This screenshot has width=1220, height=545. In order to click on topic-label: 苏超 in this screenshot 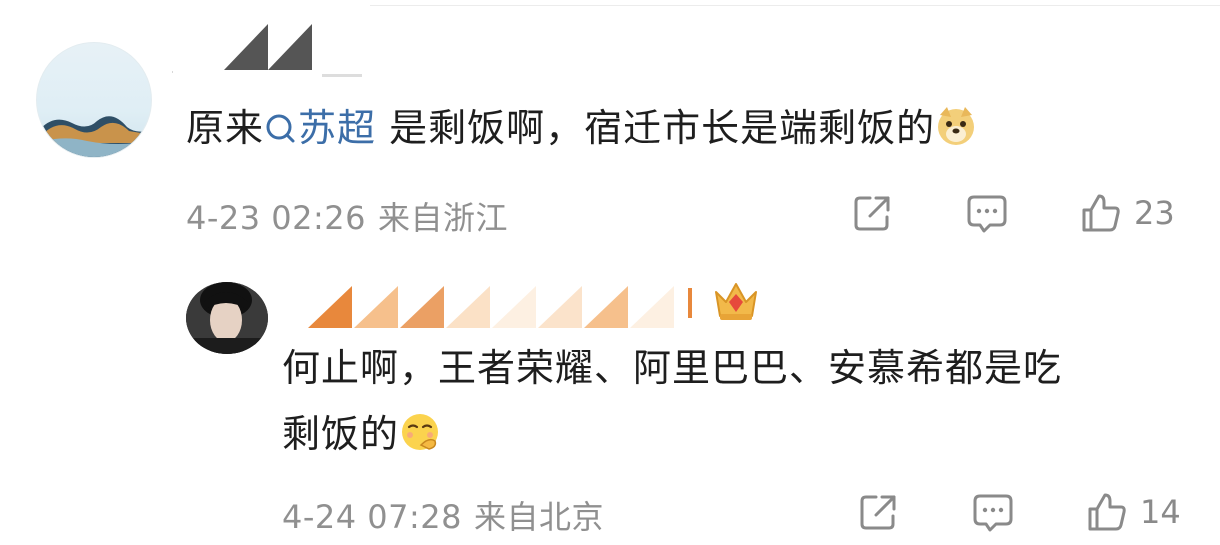, I will do `click(337, 128)`.